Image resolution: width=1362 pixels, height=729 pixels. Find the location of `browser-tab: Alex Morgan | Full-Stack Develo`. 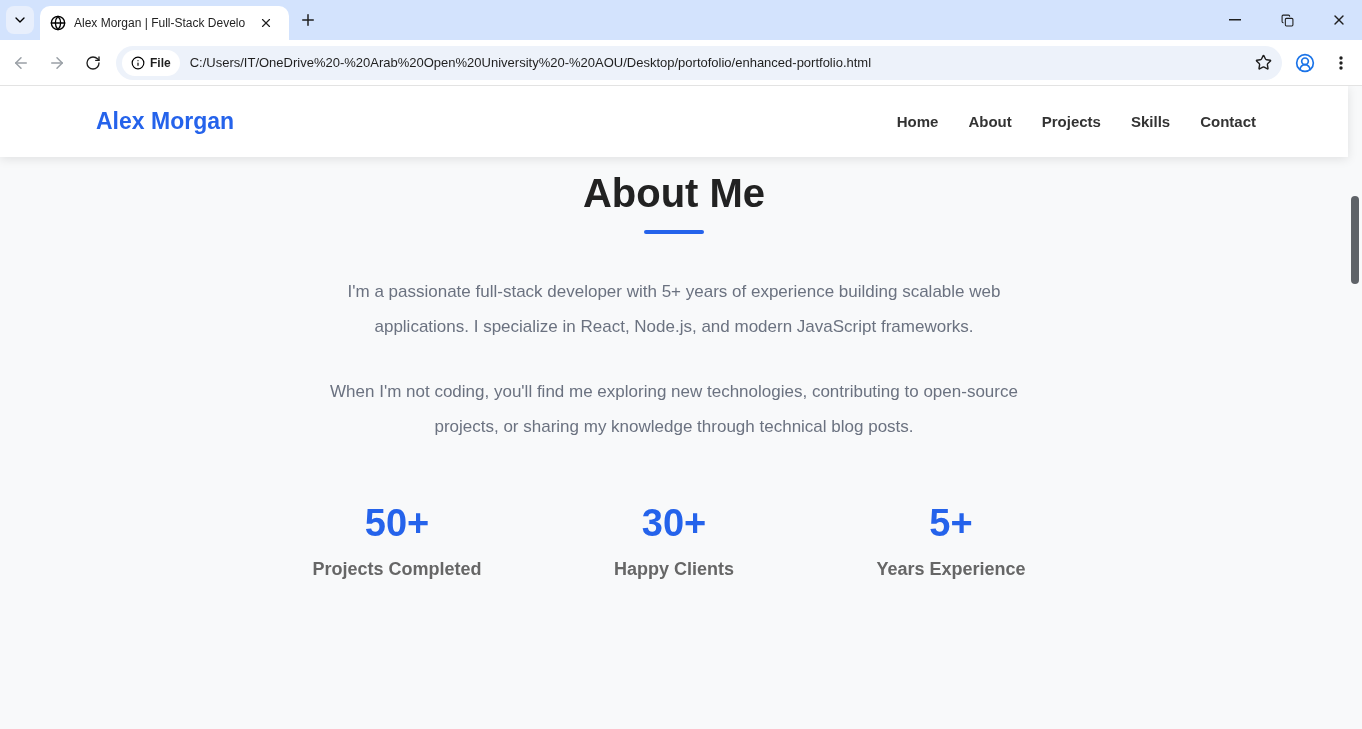

browser-tab: Alex Morgan | Full-Stack Develo is located at coordinates (165, 23).